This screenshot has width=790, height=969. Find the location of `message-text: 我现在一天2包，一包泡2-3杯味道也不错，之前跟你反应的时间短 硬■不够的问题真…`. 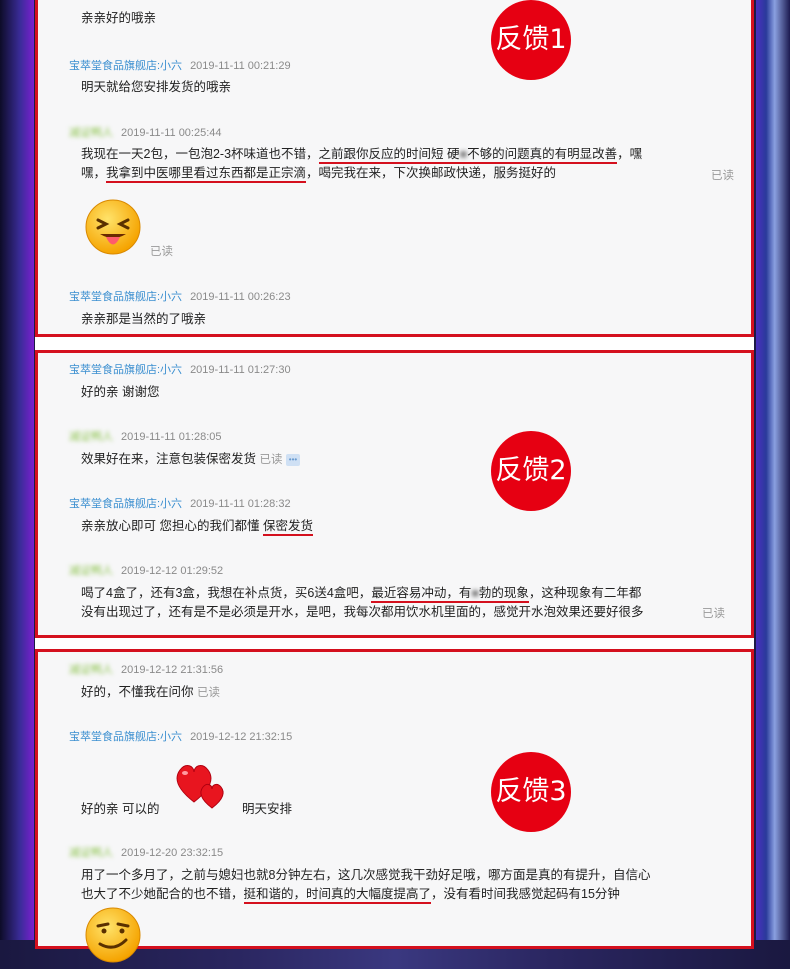

message-text: 我现在一天2包，一包泡2-3杯味道也不错，之前跟你反应的时间短 硬■不够的问题真… is located at coordinates (361, 154).